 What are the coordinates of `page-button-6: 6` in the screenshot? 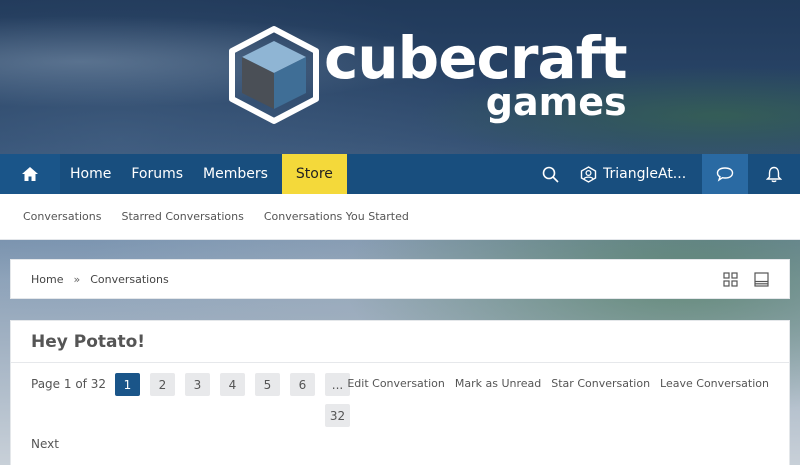 It's located at (302, 384).